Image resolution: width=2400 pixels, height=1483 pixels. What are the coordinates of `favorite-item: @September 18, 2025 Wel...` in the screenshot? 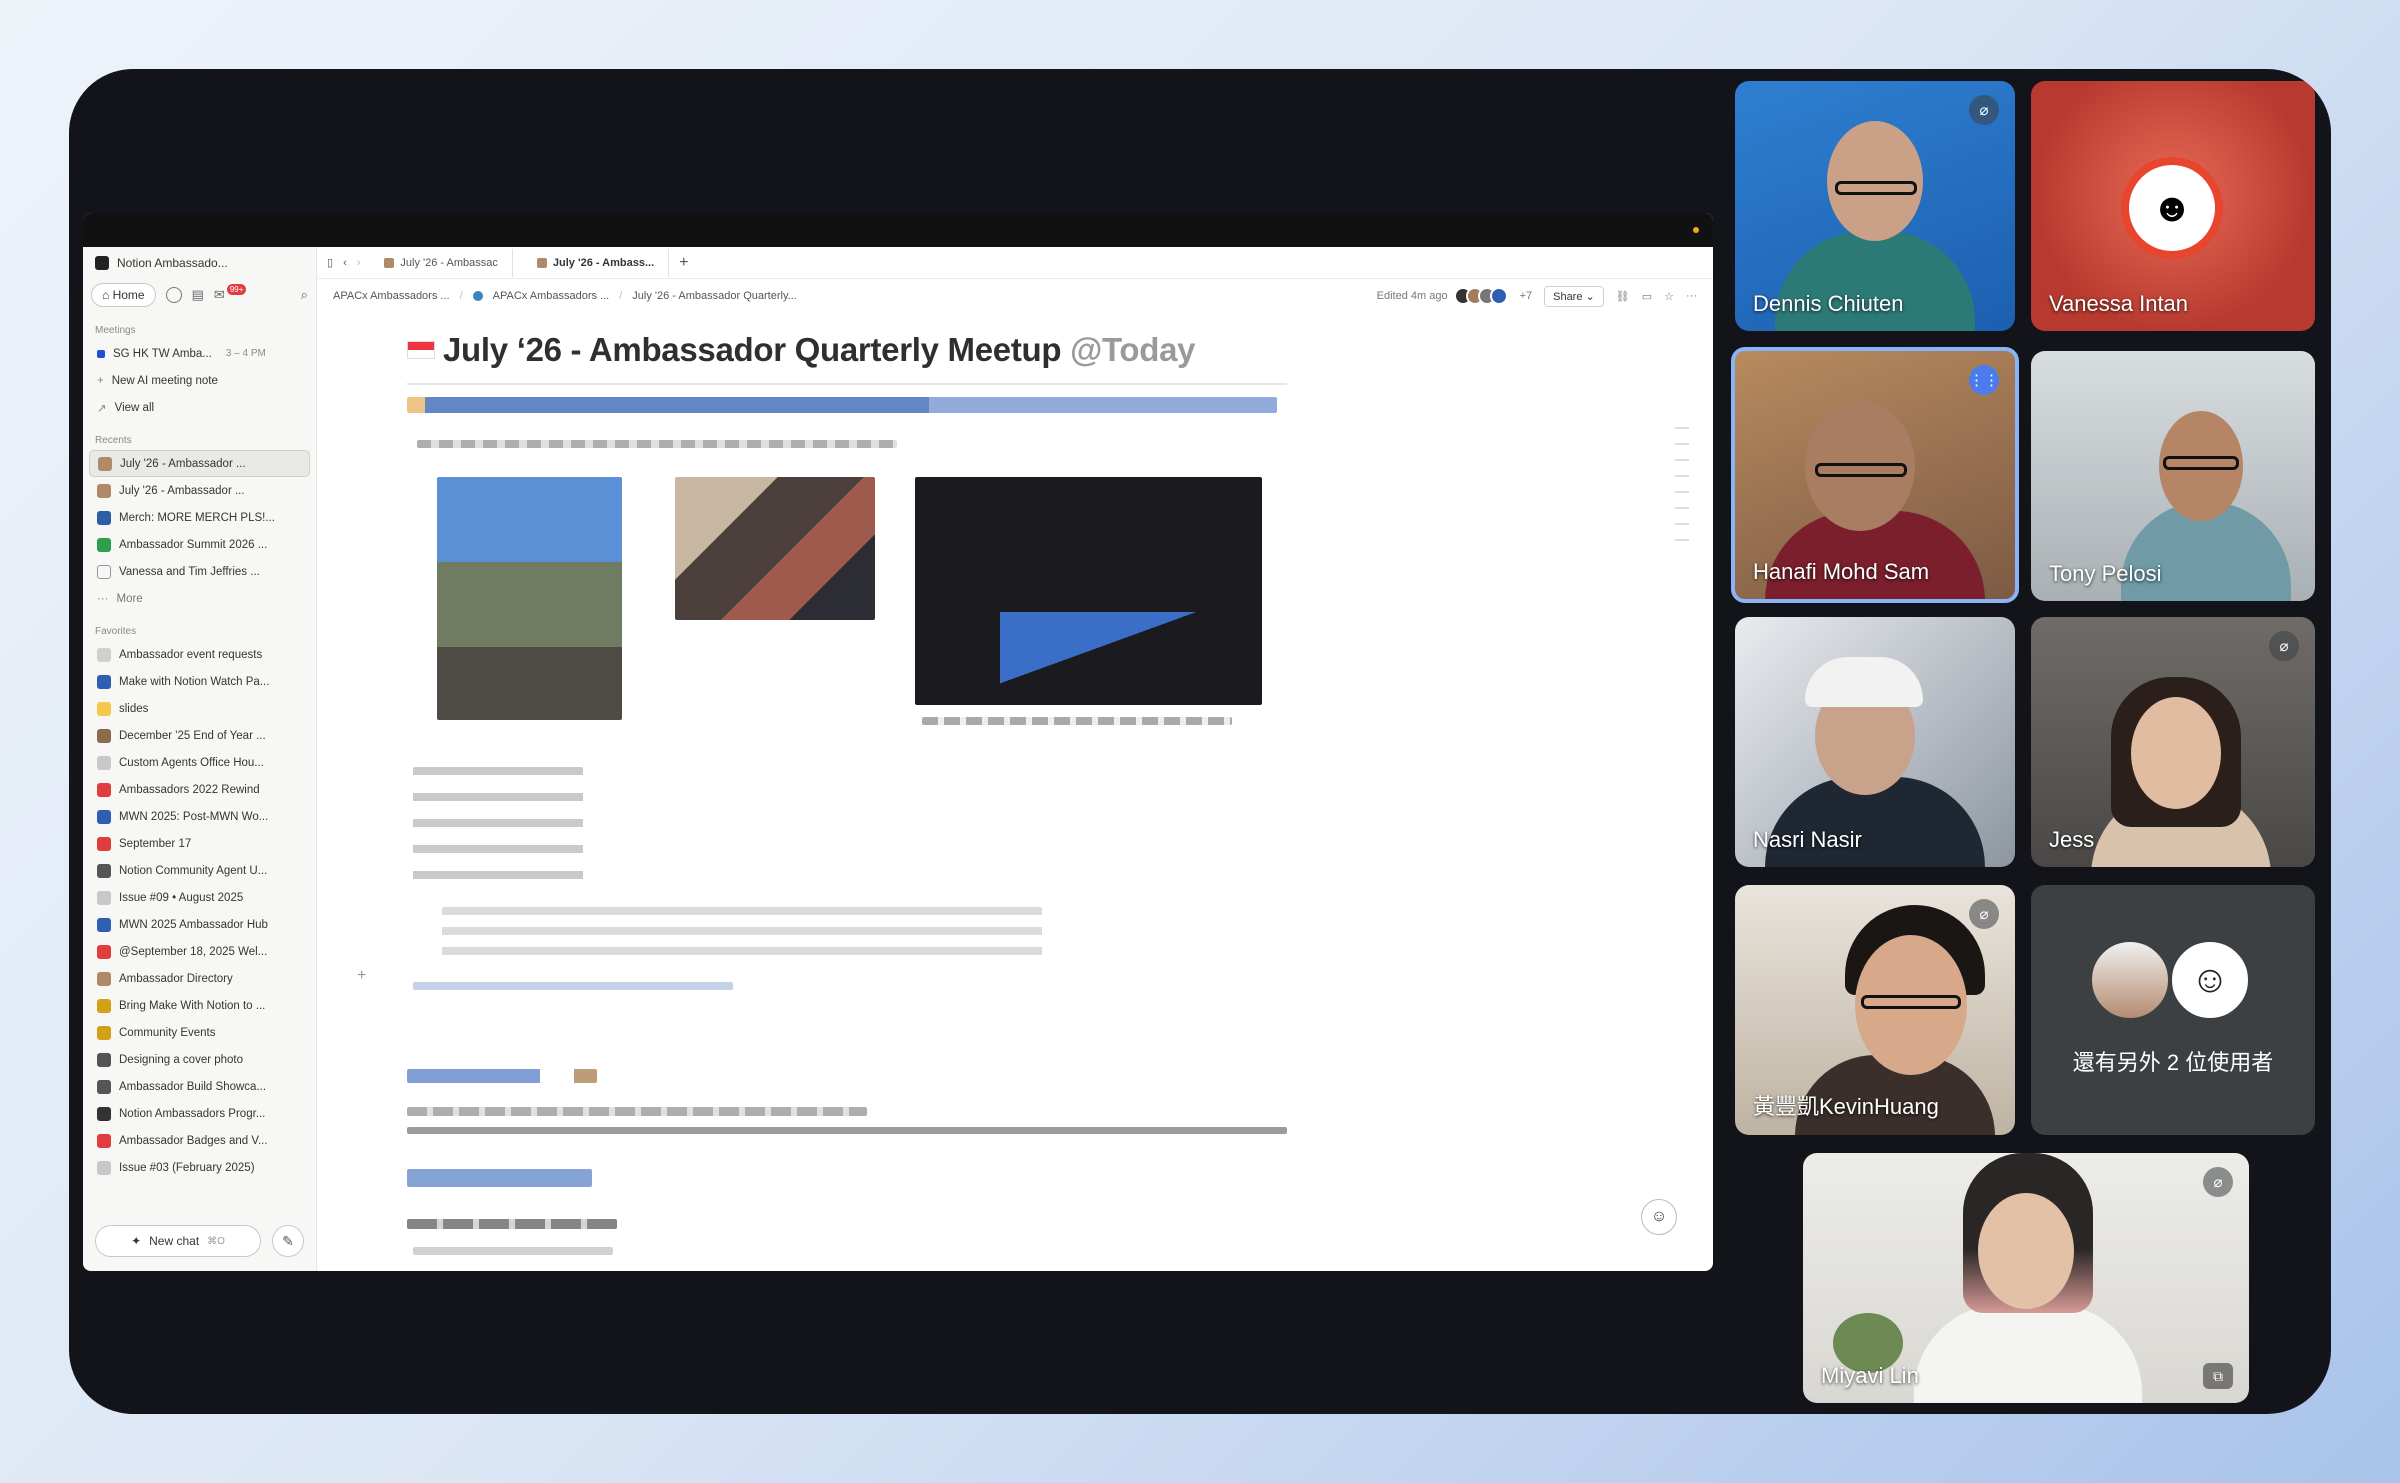 It's located at (199, 951).